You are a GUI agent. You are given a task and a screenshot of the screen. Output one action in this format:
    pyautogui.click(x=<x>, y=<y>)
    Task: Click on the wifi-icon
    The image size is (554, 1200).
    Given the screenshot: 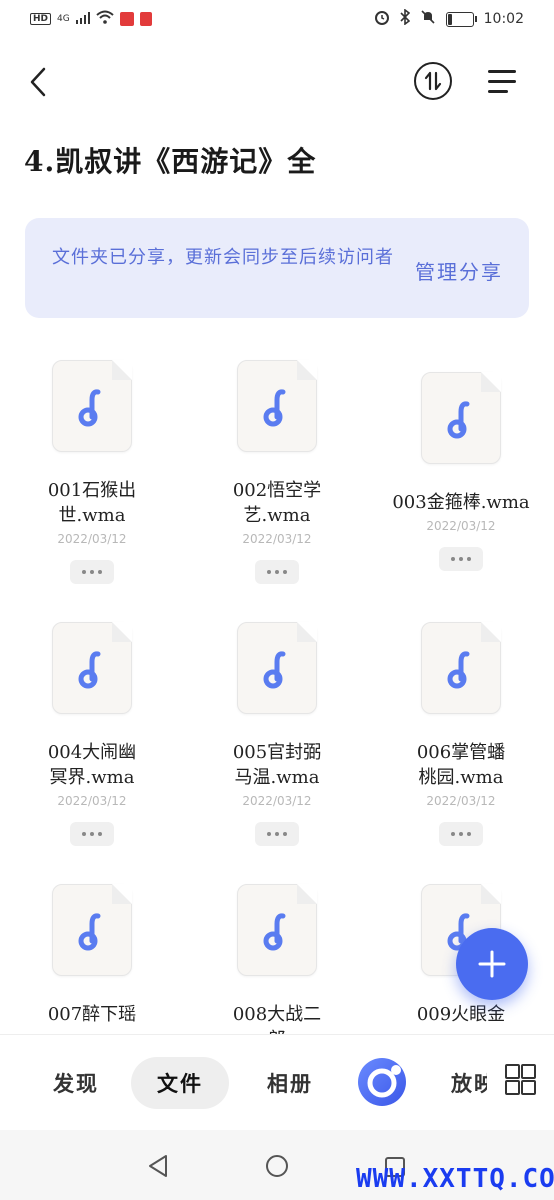 What is the action you would take?
    pyautogui.click(x=105, y=18)
    